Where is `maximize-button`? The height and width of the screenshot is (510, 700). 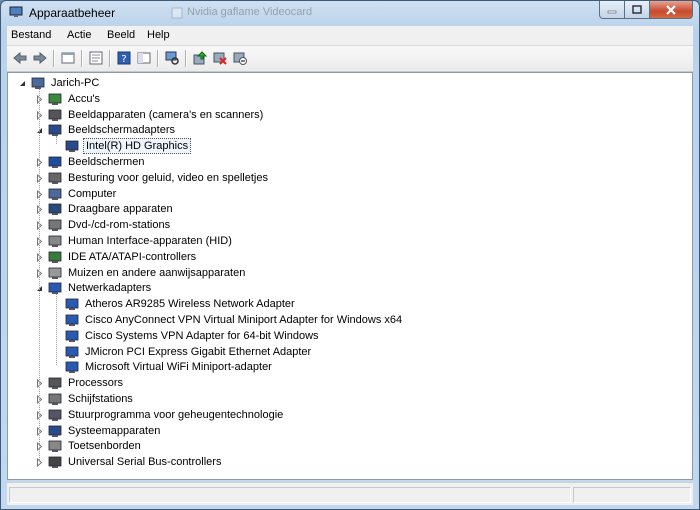 maximize-button is located at coordinates (637, 10).